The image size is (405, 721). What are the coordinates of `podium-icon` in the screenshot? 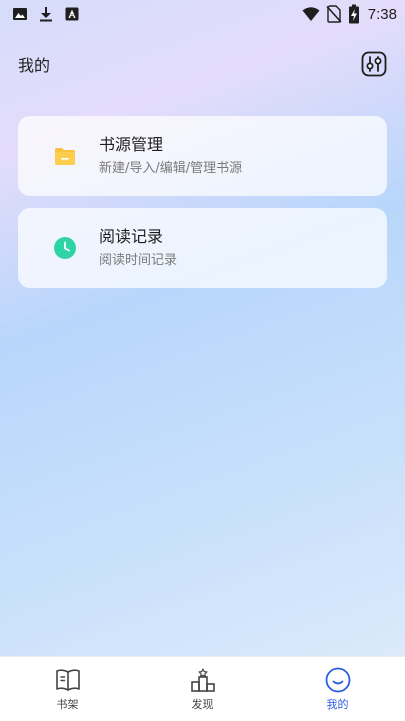 It's located at (203, 680).